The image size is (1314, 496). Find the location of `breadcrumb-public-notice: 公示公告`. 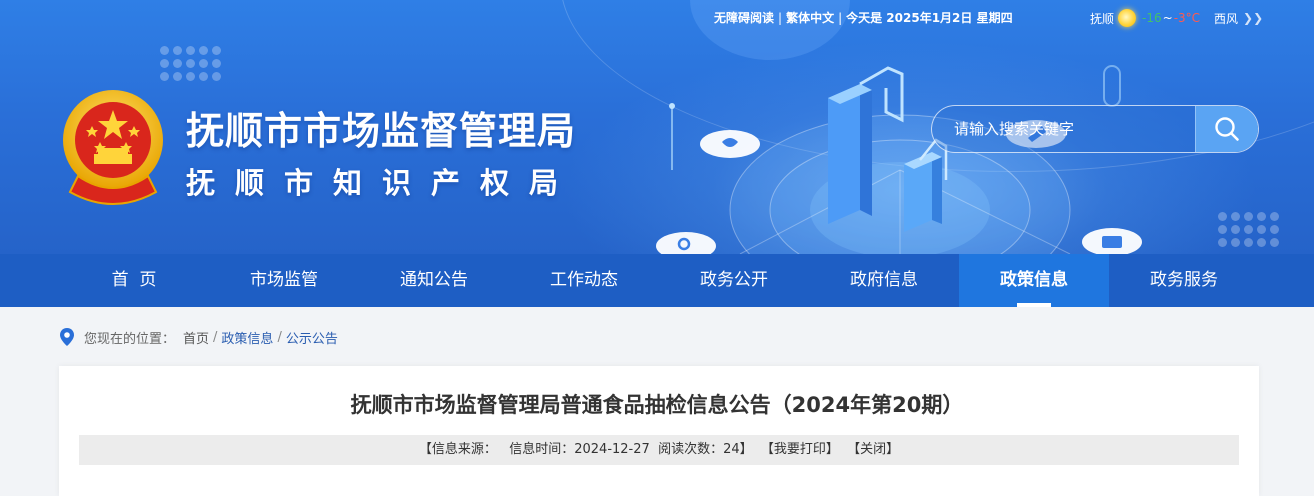

breadcrumb-public-notice: 公示公告 is located at coordinates (312, 337).